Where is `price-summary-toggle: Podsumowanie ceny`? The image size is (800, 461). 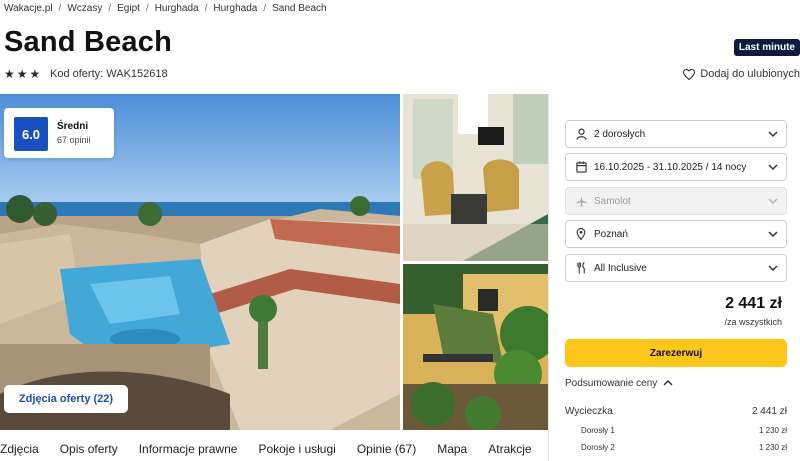
price-summary-toggle: Podsumowanie ceny is located at coordinates (619, 383).